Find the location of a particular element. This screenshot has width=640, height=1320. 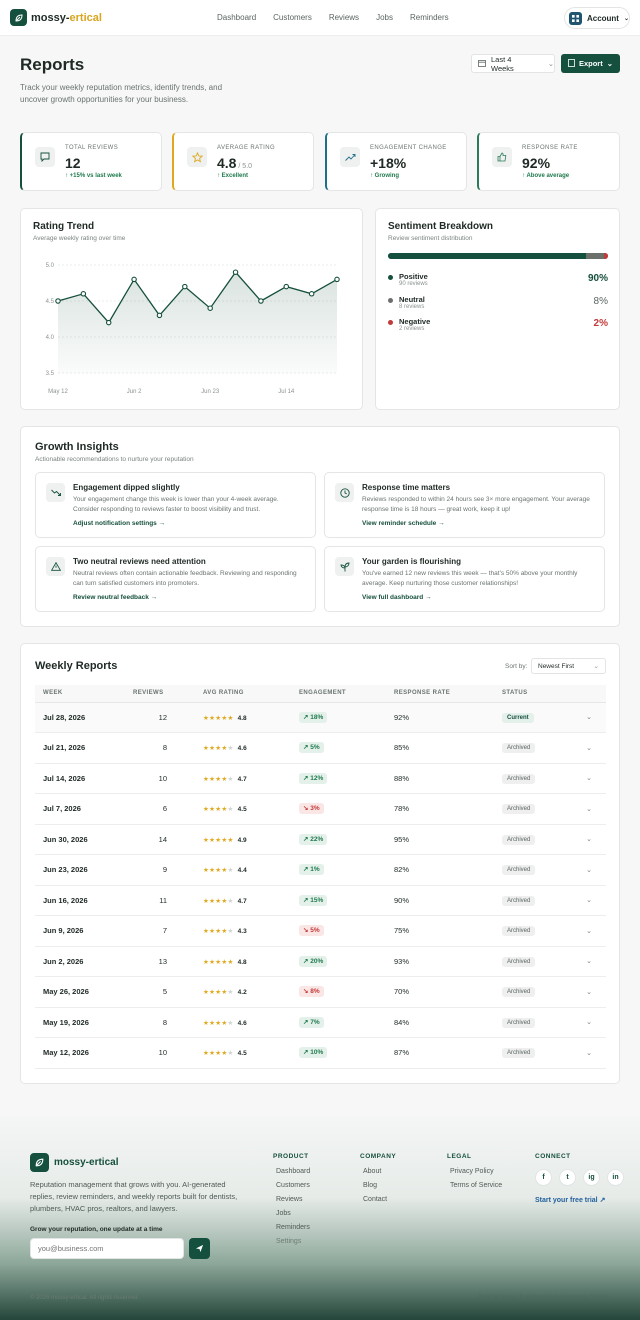

brand-name: mossy-ertical is located at coordinates (66, 18).